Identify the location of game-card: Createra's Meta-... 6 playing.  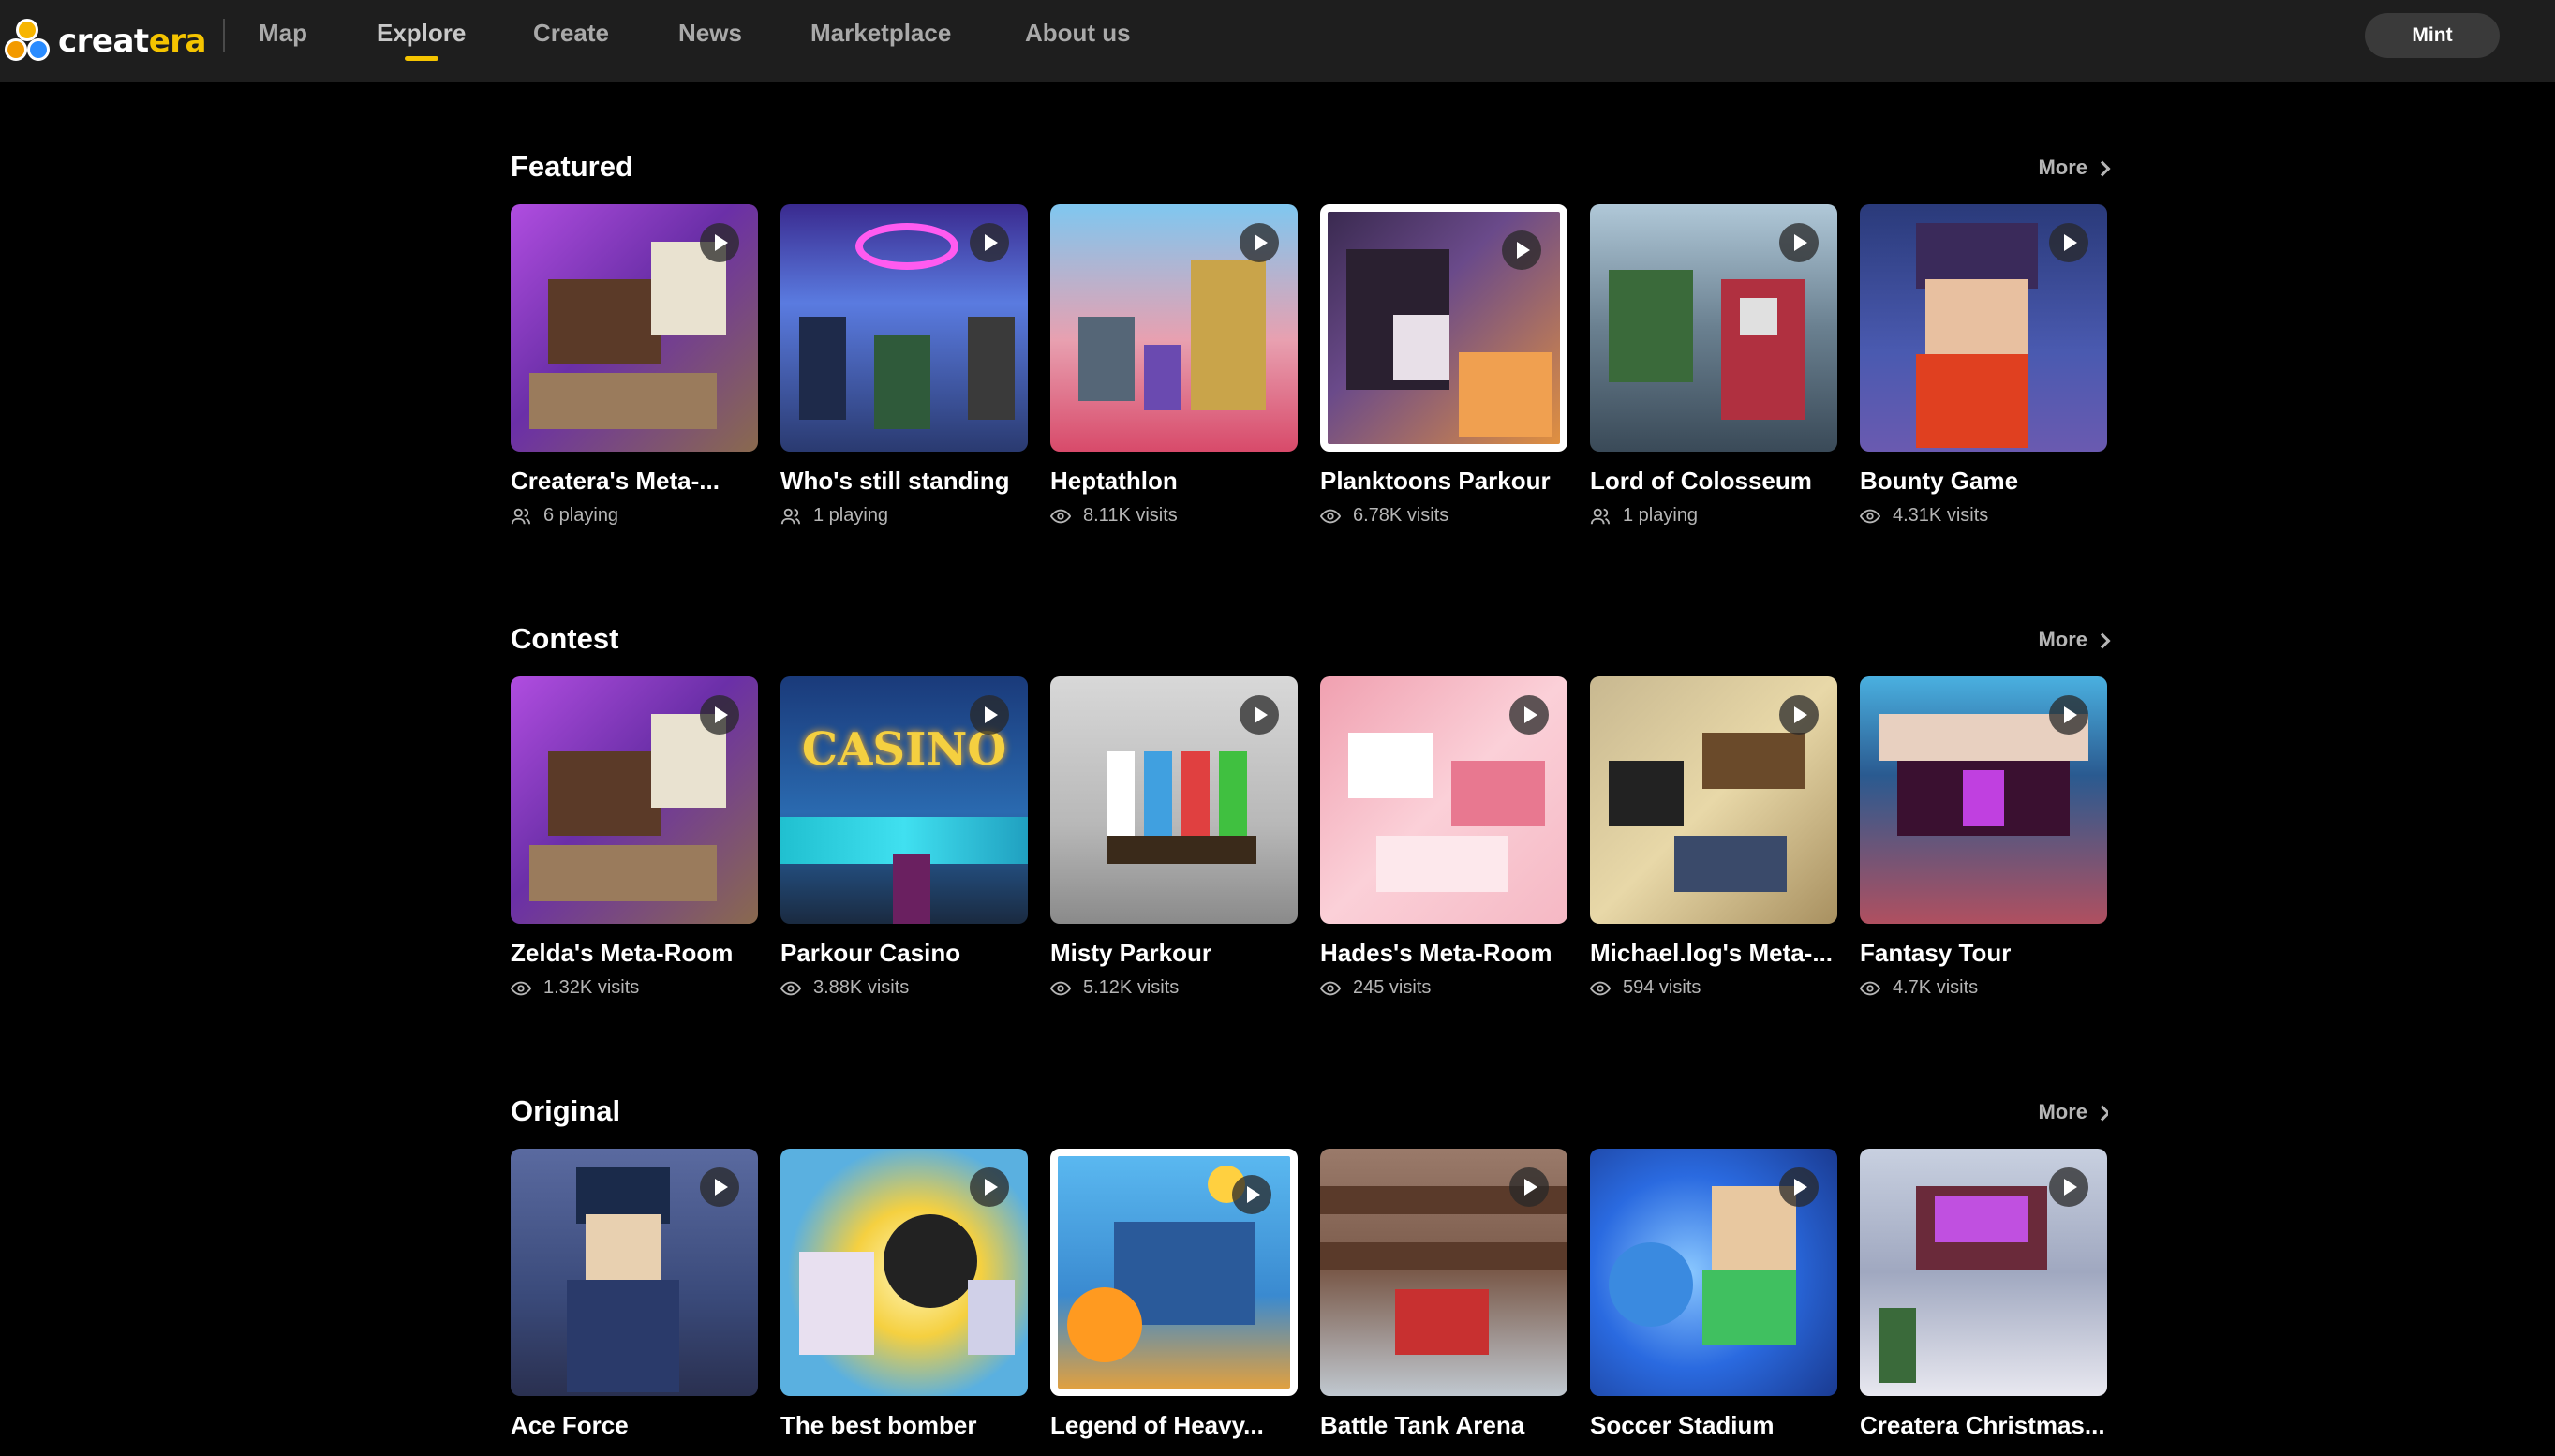
(635, 365).